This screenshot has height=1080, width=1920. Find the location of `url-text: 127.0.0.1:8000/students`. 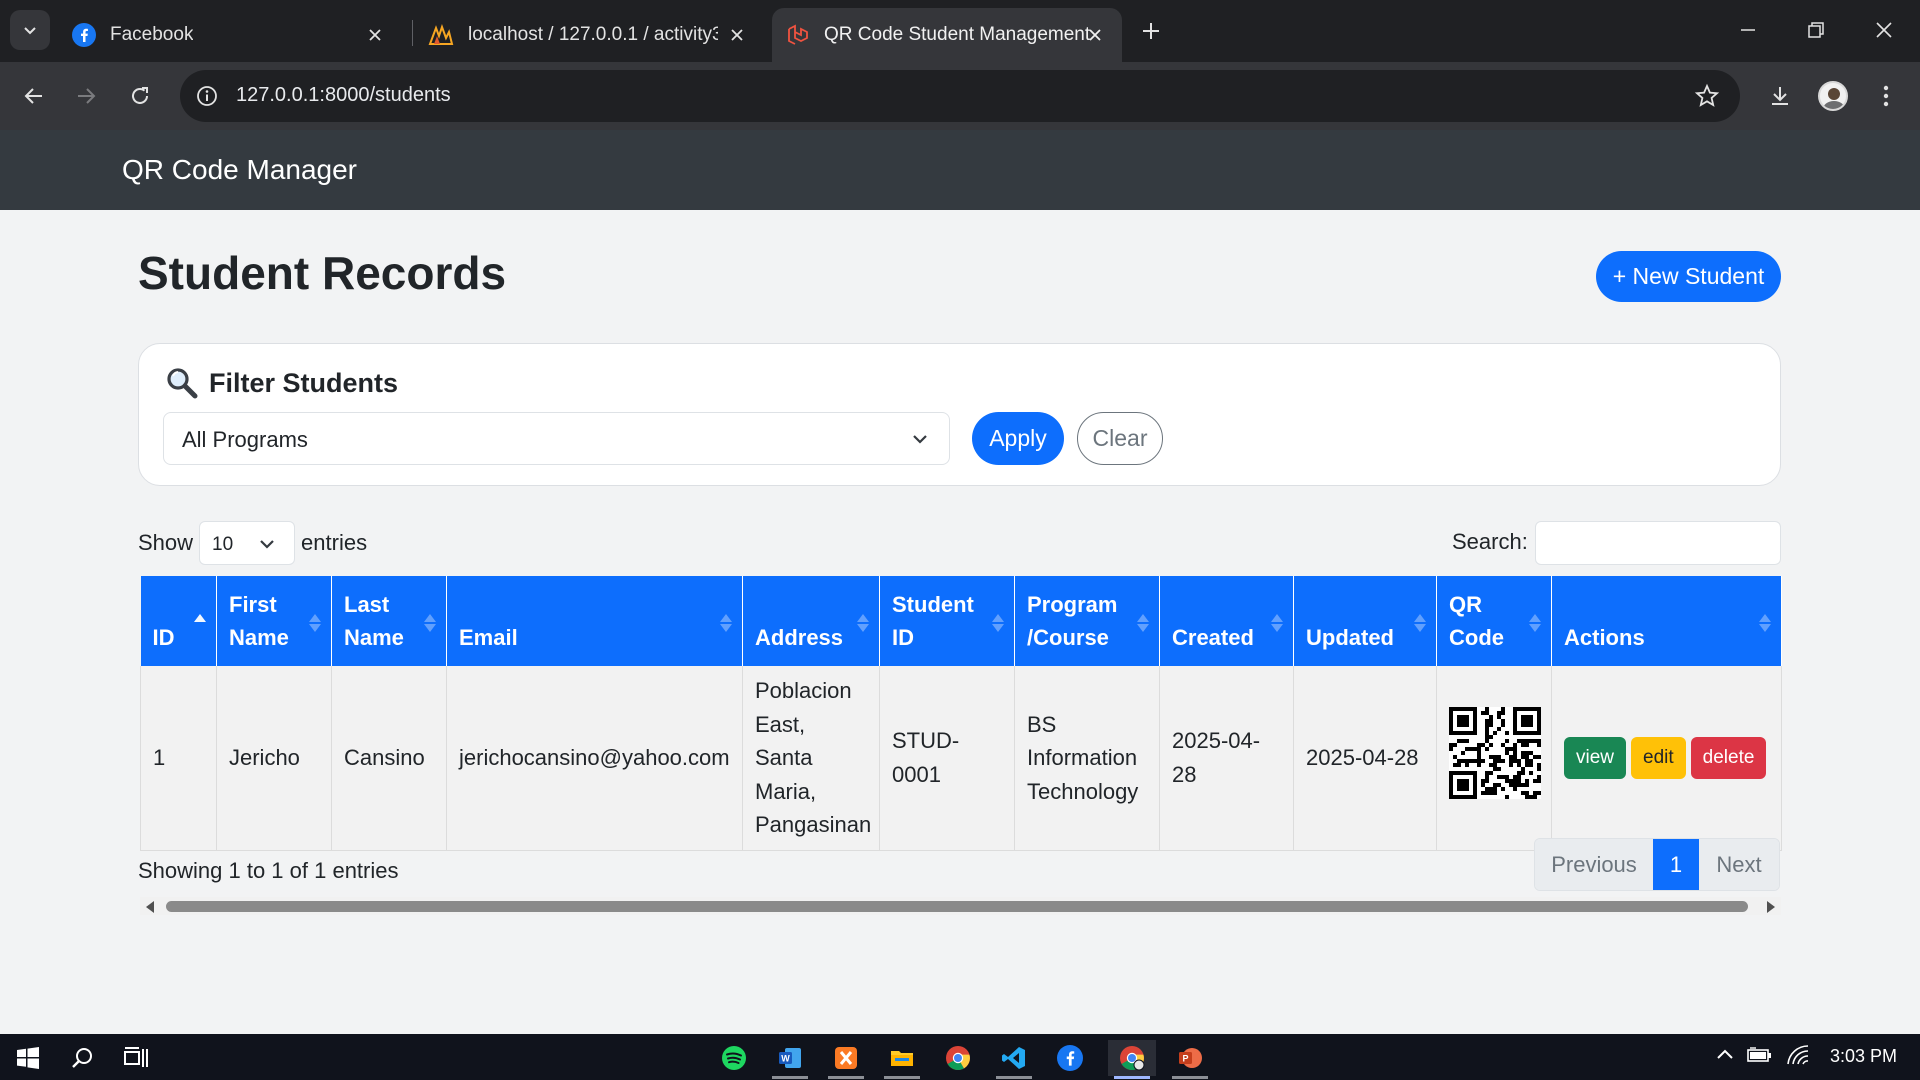

url-text: 127.0.0.1:8000/students is located at coordinates (343, 95).